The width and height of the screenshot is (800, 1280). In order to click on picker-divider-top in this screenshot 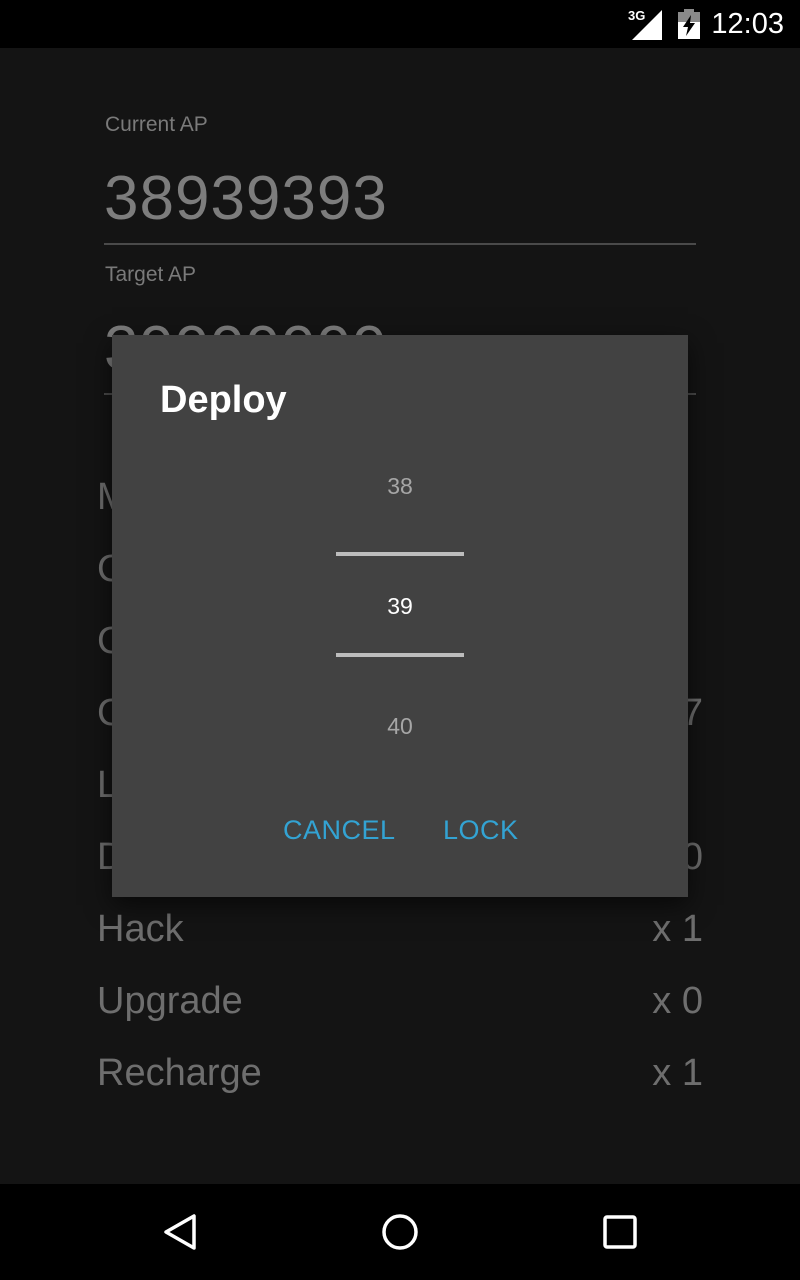, I will do `click(400, 554)`.